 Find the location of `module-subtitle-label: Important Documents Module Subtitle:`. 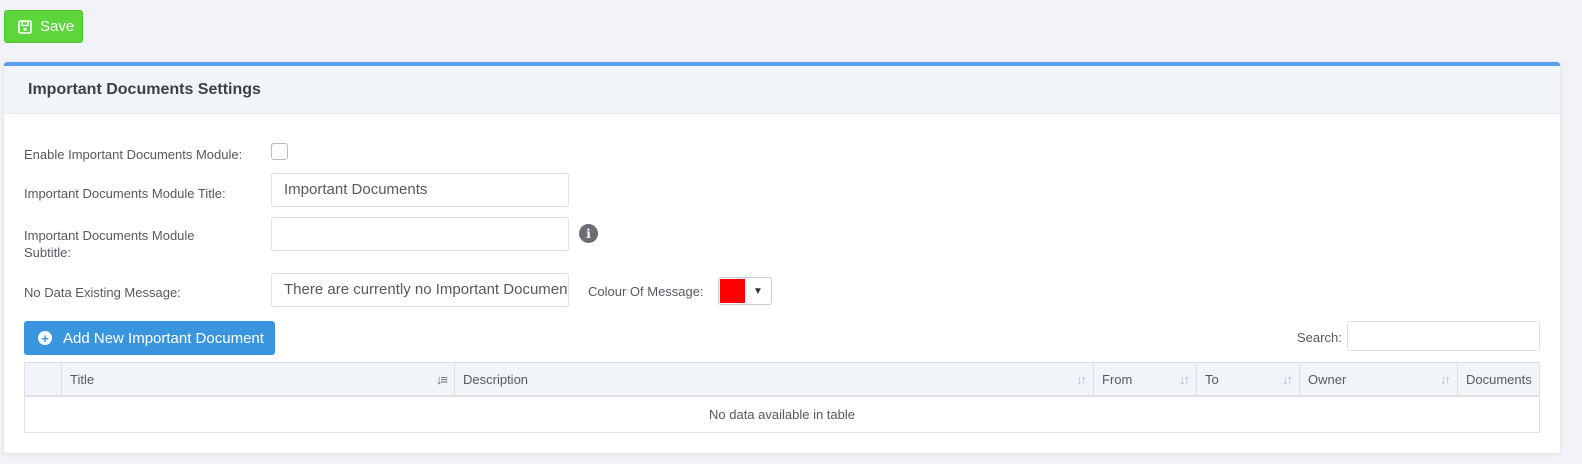

module-subtitle-label: Important Documents Module Subtitle: is located at coordinates (109, 244).